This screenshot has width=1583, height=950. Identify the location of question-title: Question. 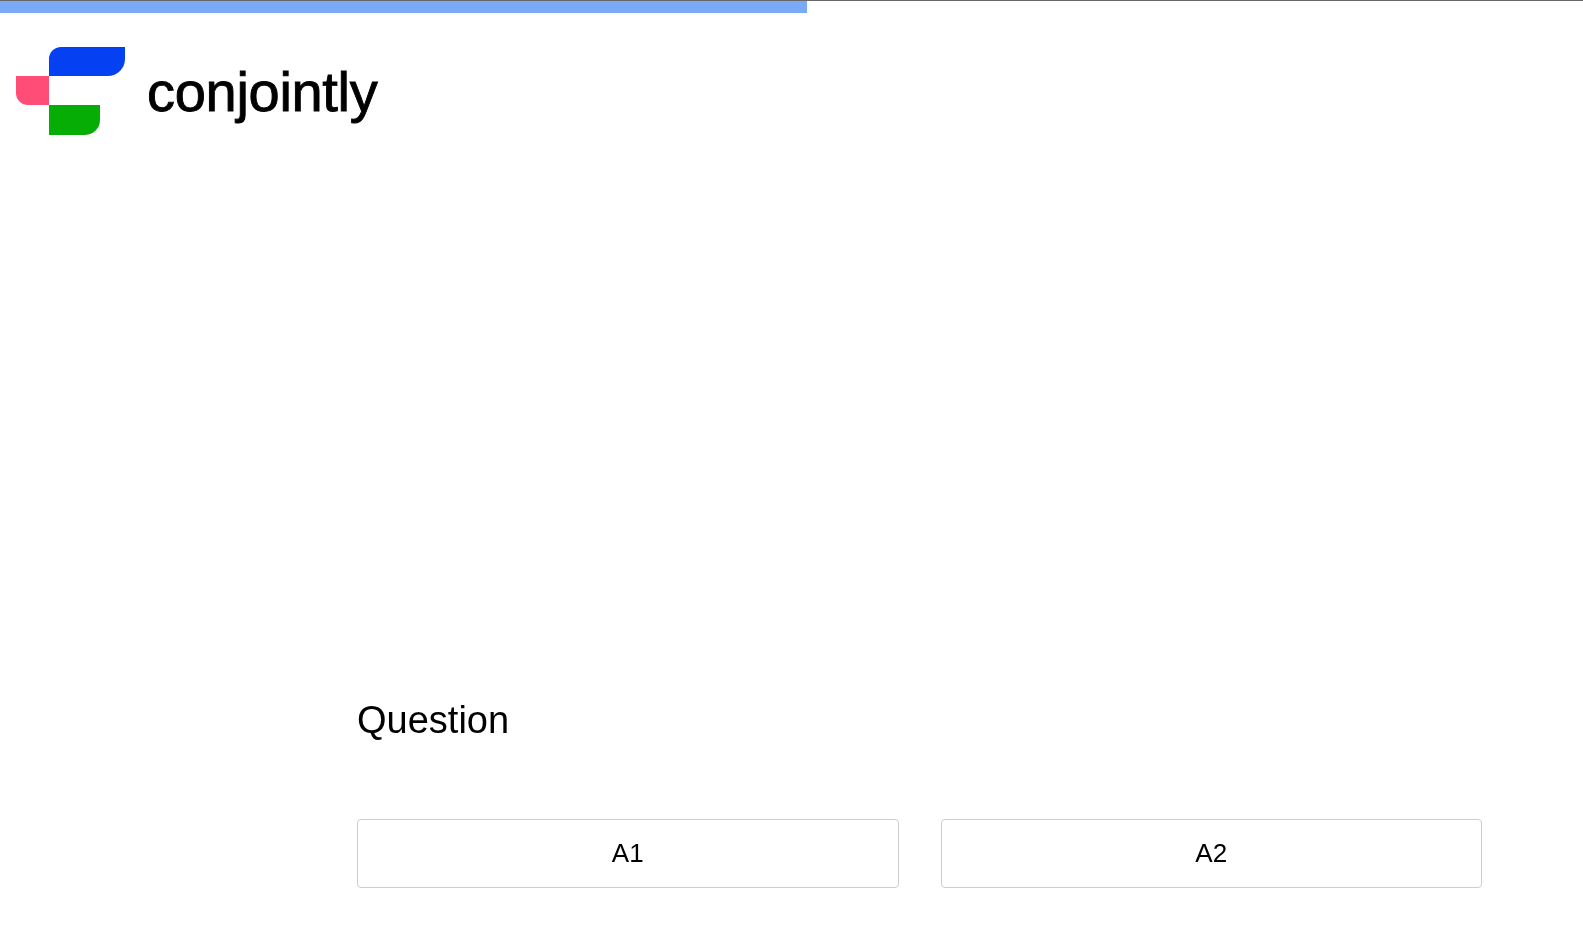
(433, 720).